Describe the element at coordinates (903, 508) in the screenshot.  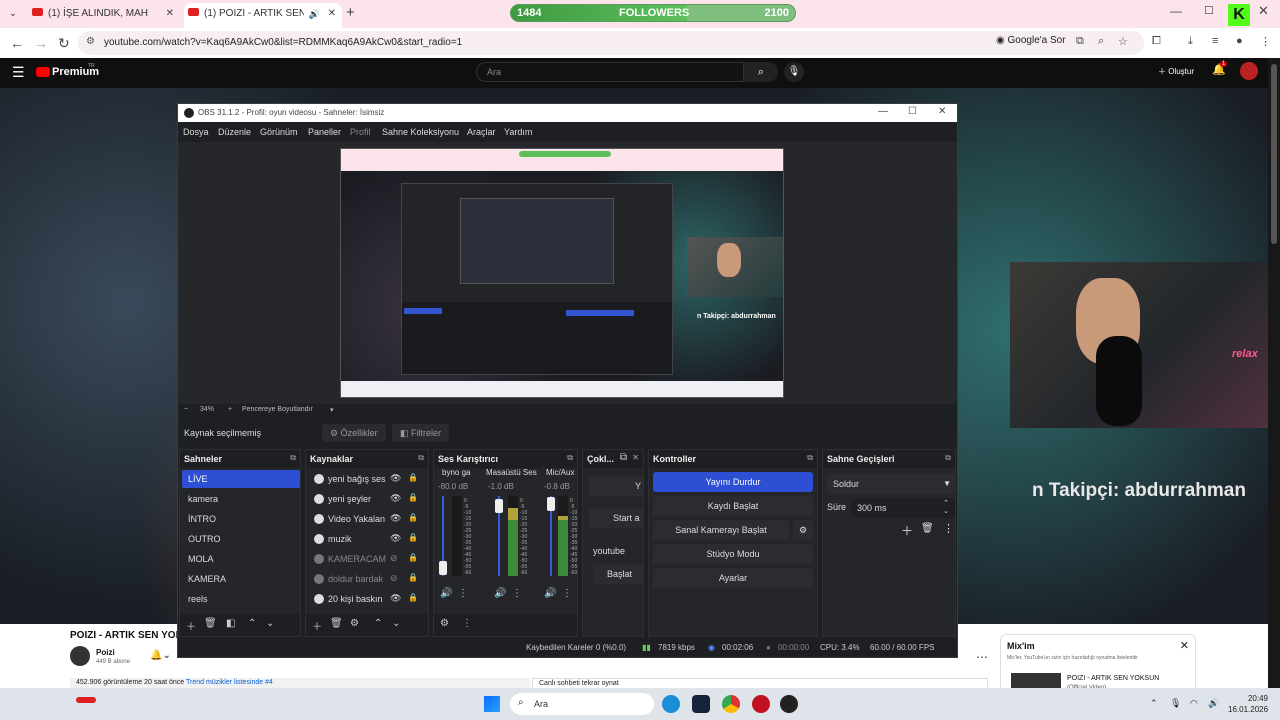
I see `duration-spinbox: 300 ms ⌃ ⌄` at that location.